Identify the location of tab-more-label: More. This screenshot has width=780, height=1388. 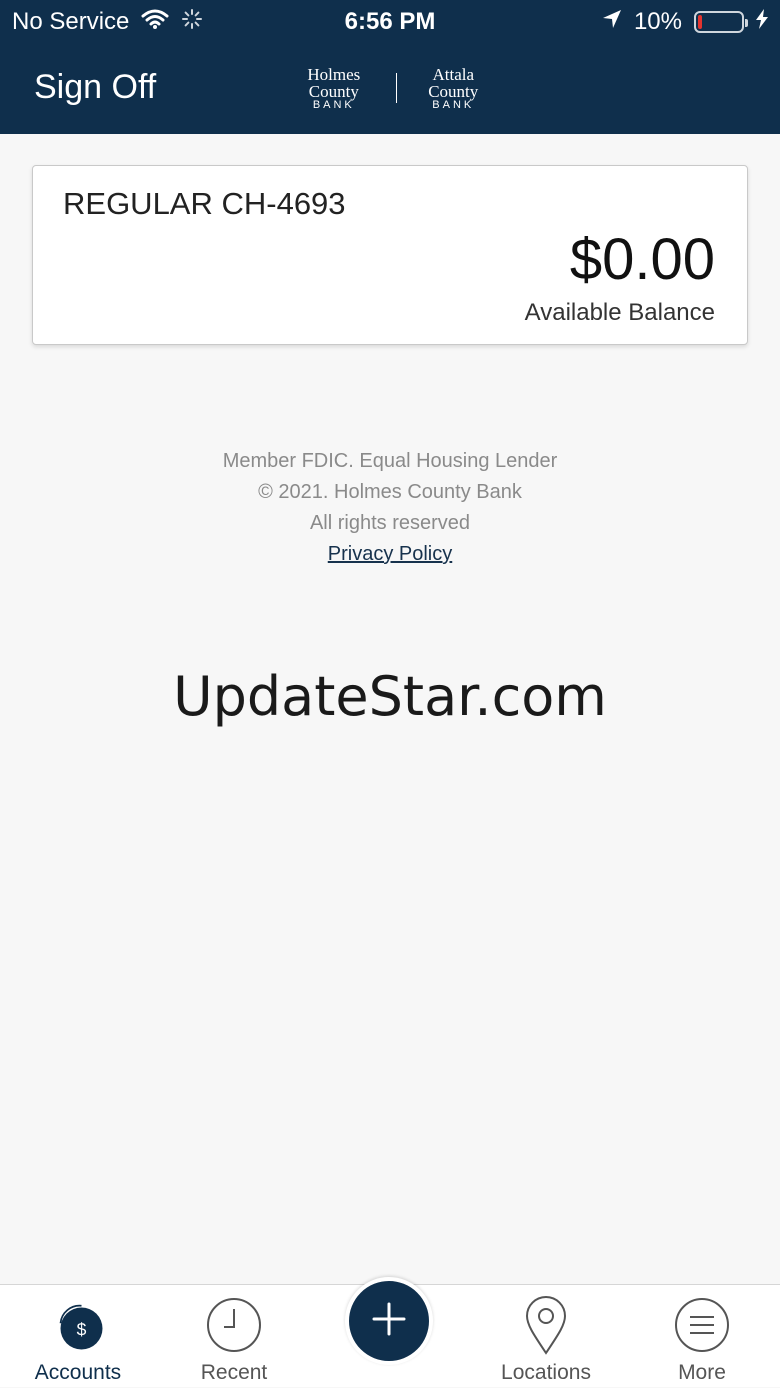
(702, 1372).